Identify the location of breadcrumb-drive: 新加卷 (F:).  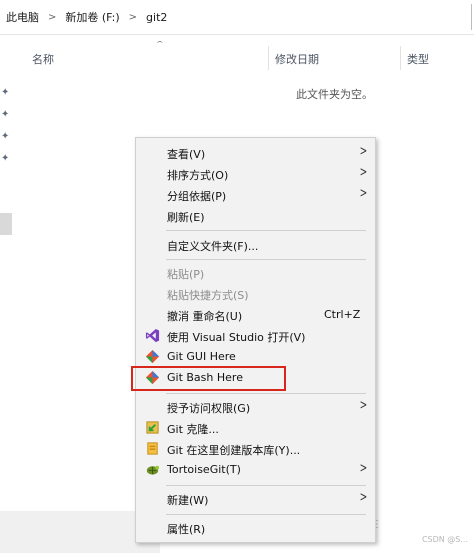
(92, 17).